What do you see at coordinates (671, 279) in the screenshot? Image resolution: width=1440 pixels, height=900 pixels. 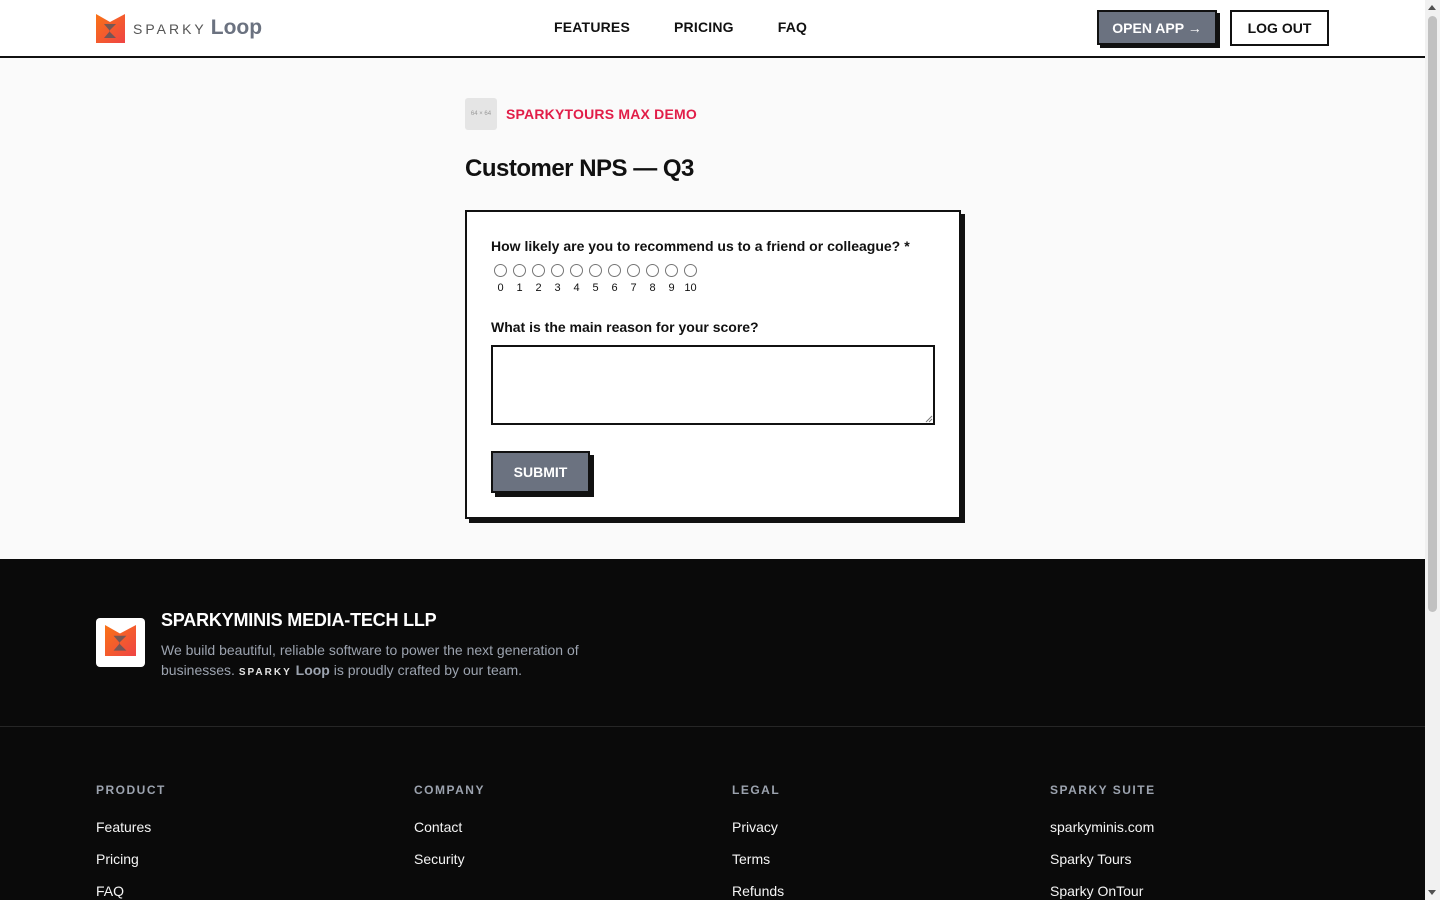 I see `nps-option: 9` at bounding box center [671, 279].